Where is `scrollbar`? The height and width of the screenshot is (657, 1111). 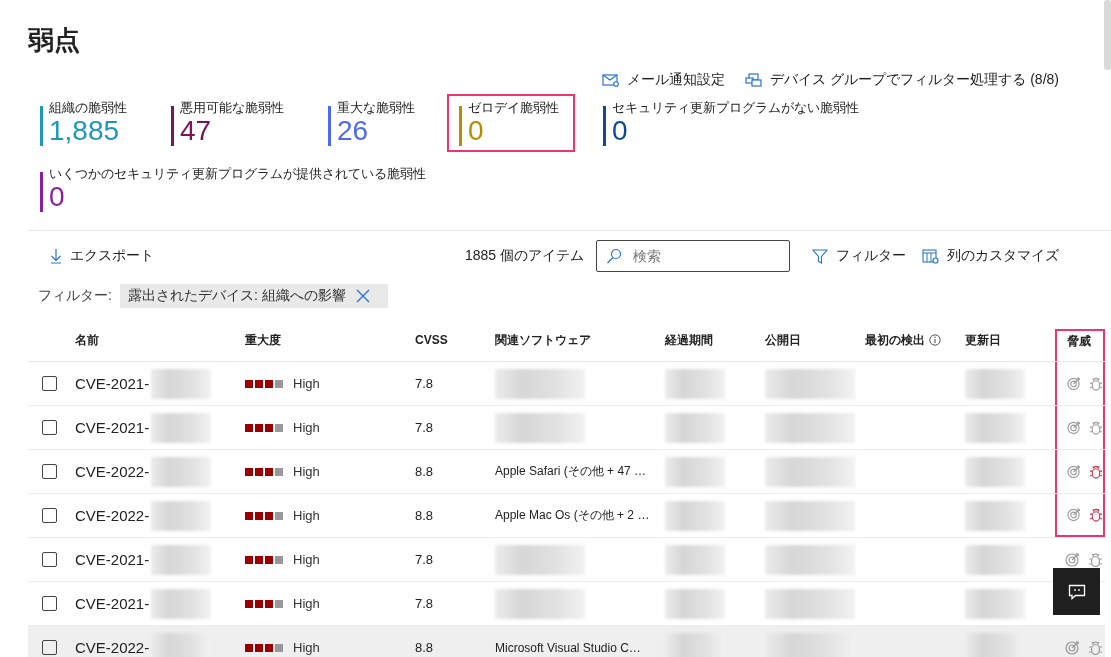
scrollbar is located at coordinates (1107, 35).